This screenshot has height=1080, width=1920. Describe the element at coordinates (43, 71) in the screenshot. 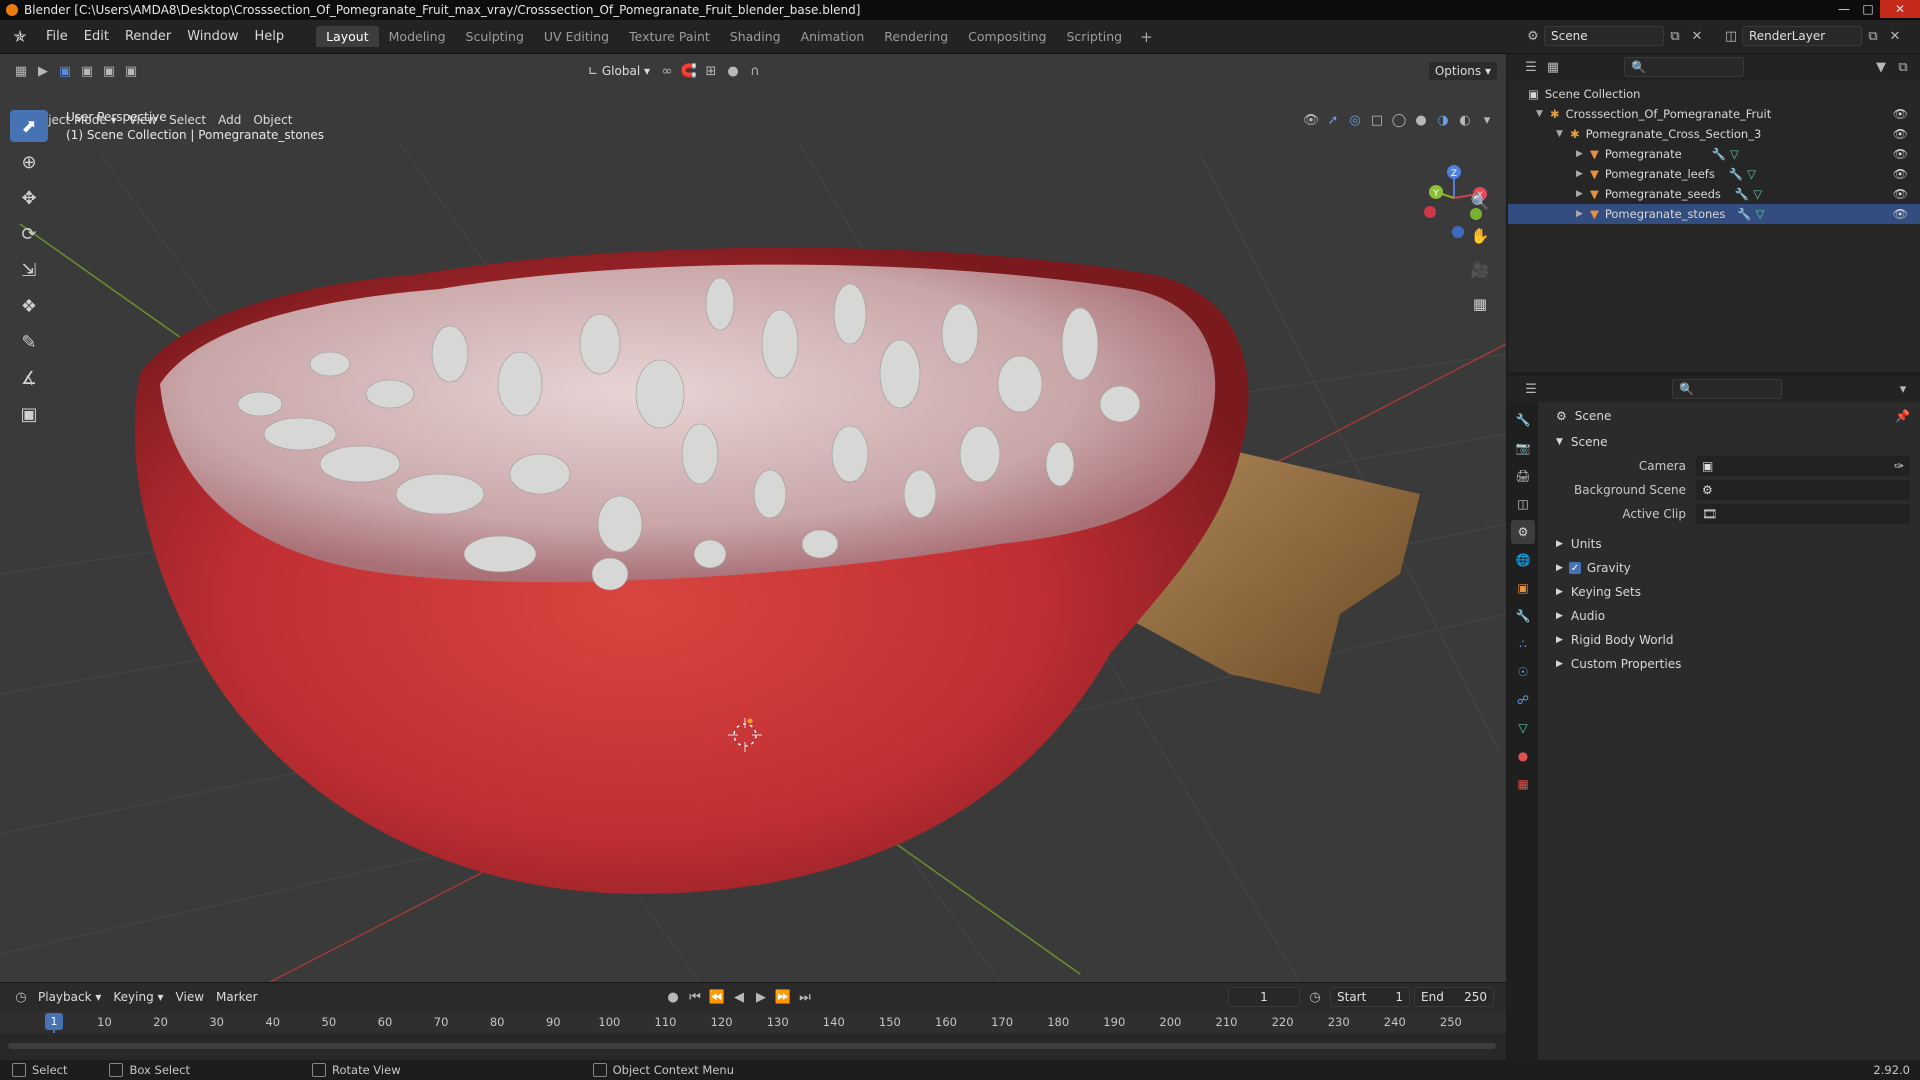

I see `select-mode-icon: ▶` at that location.